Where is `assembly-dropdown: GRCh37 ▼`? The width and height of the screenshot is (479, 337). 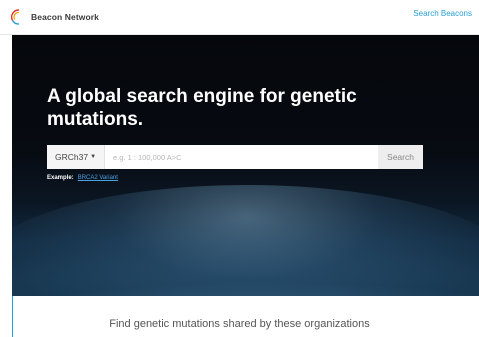 assembly-dropdown: GRCh37 ▼ is located at coordinates (76, 157).